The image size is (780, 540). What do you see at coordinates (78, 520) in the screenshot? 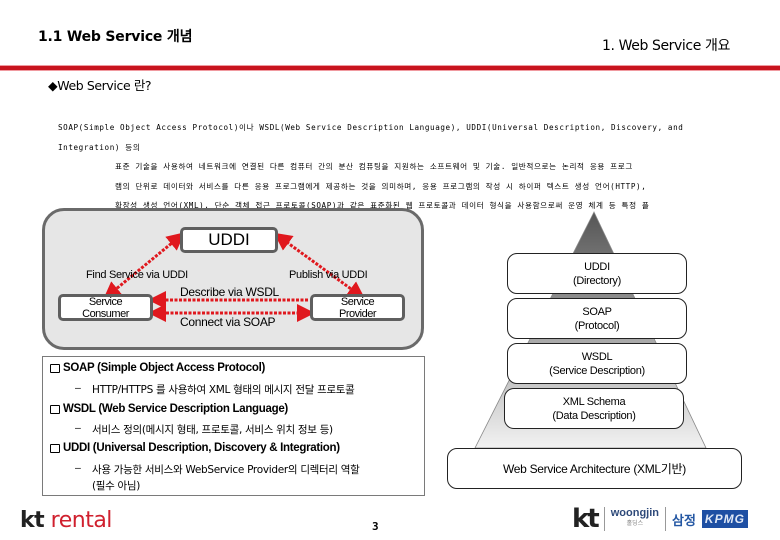
I see `logo-rental-text: rental` at bounding box center [78, 520].